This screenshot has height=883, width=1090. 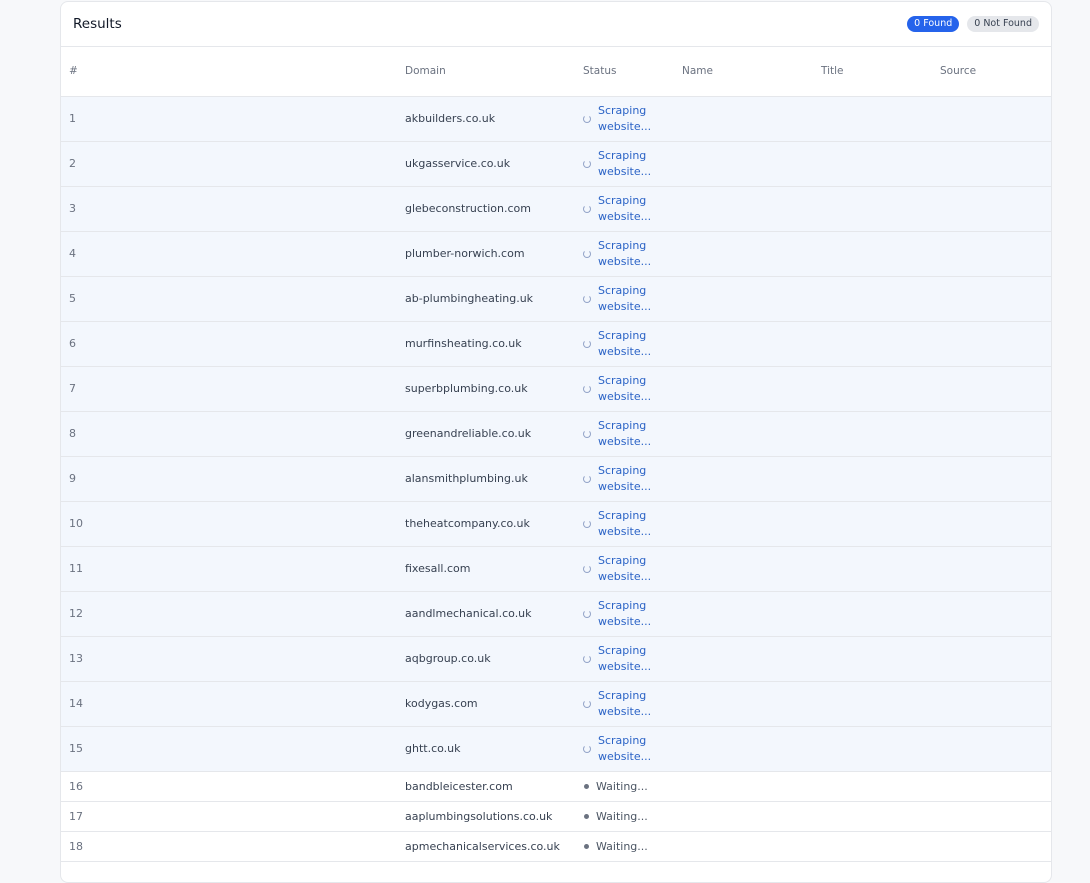 What do you see at coordinates (466, 478) in the screenshot?
I see `row-domain: alansmithplumbing.uk` at bounding box center [466, 478].